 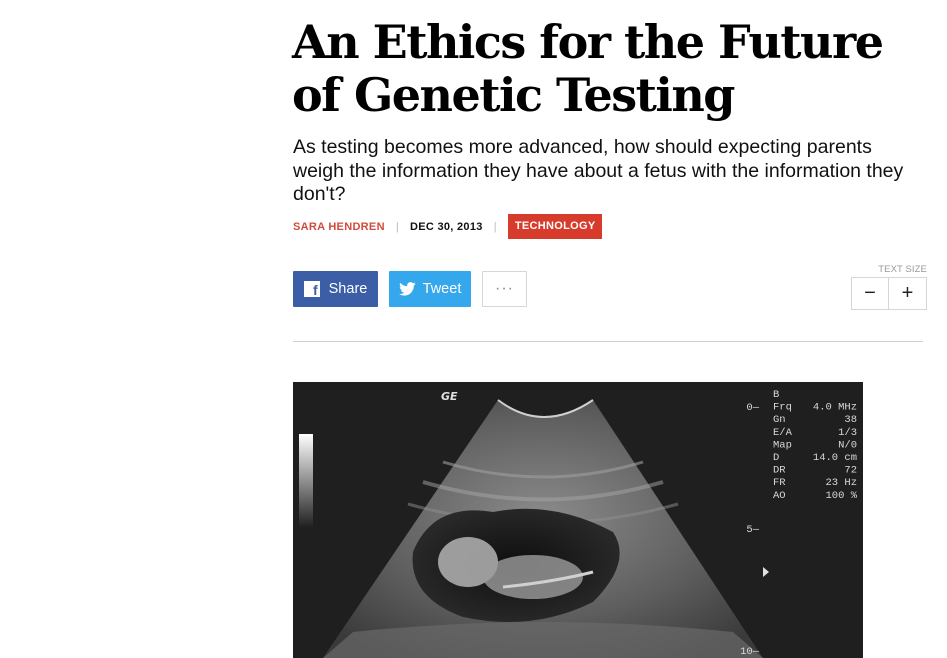 What do you see at coordinates (311, 289) in the screenshot?
I see `facebook-icon: f` at bounding box center [311, 289].